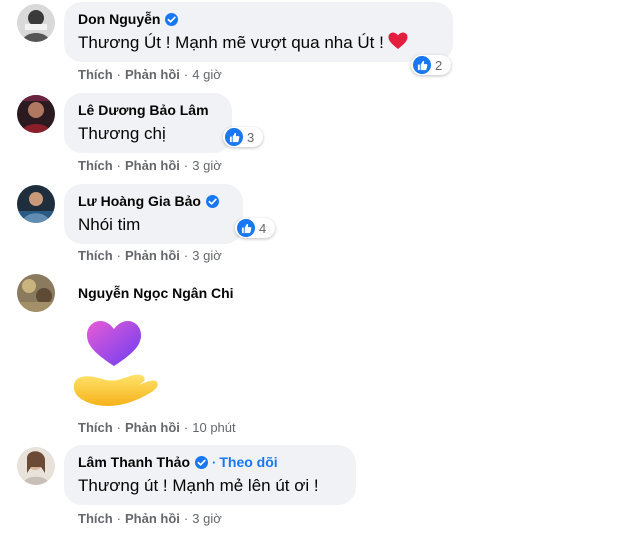 Image resolution: width=617 pixels, height=534 pixels. I want to click on reaction-count: 3, so click(251, 137).